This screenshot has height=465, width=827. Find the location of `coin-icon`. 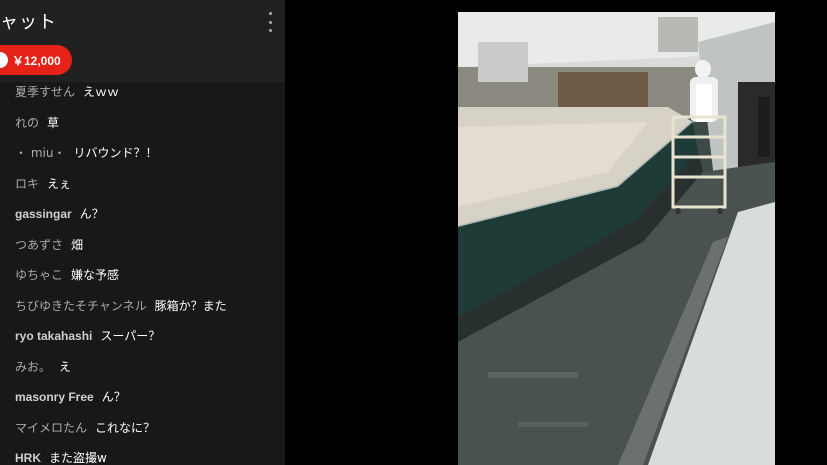

coin-icon is located at coordinates (4, 60).